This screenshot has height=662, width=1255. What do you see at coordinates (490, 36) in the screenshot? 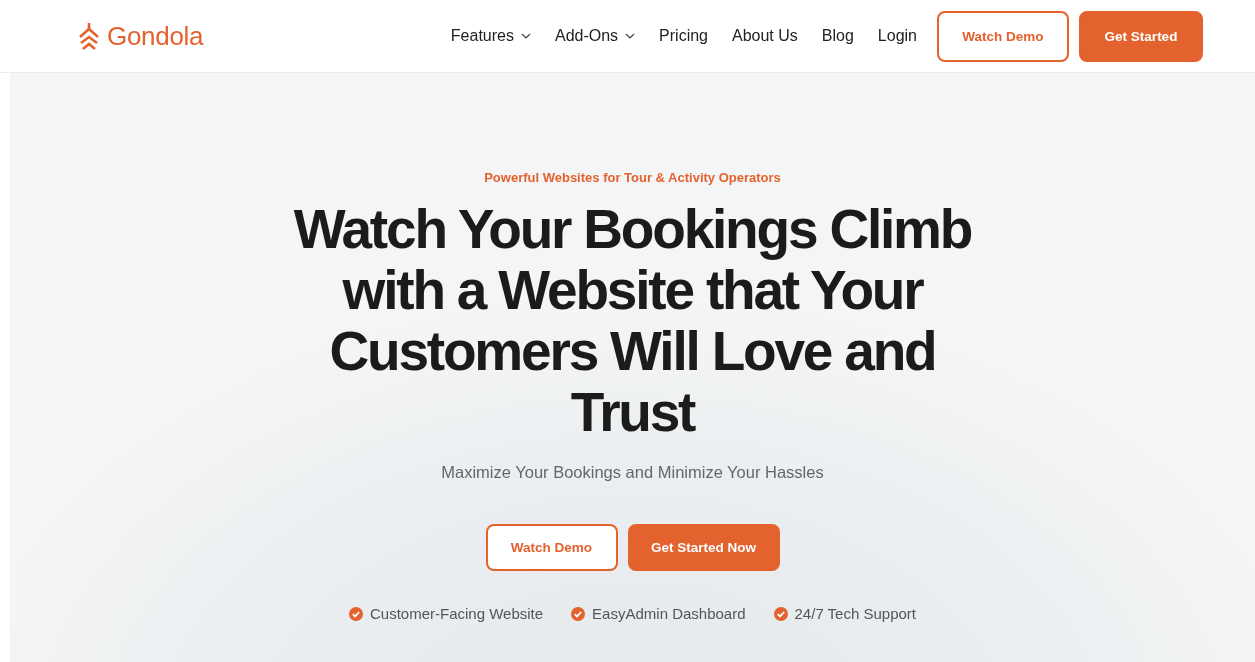
I see `nav-dropdown: Features` at bounding box center [490, 36].